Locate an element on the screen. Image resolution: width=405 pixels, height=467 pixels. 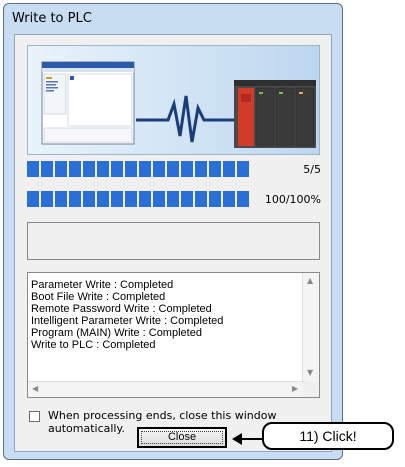
scroll-up-arrow-icon: ▲ is located at coordinates (310, 281).